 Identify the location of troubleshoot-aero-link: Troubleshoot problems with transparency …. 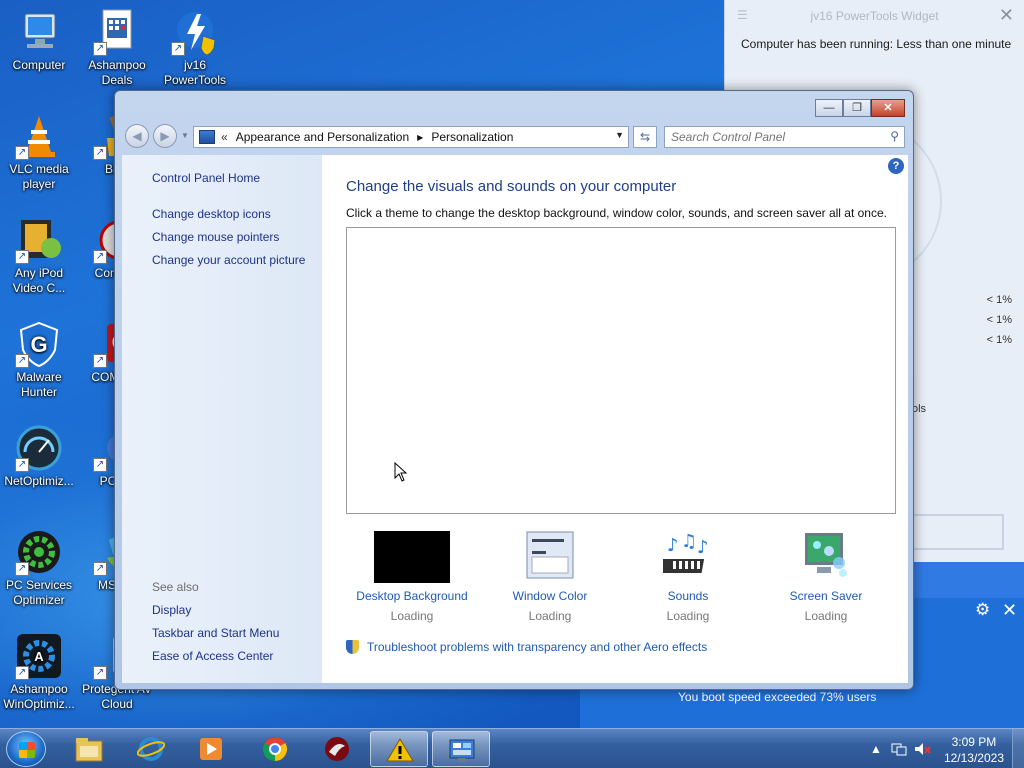
(526, 647).